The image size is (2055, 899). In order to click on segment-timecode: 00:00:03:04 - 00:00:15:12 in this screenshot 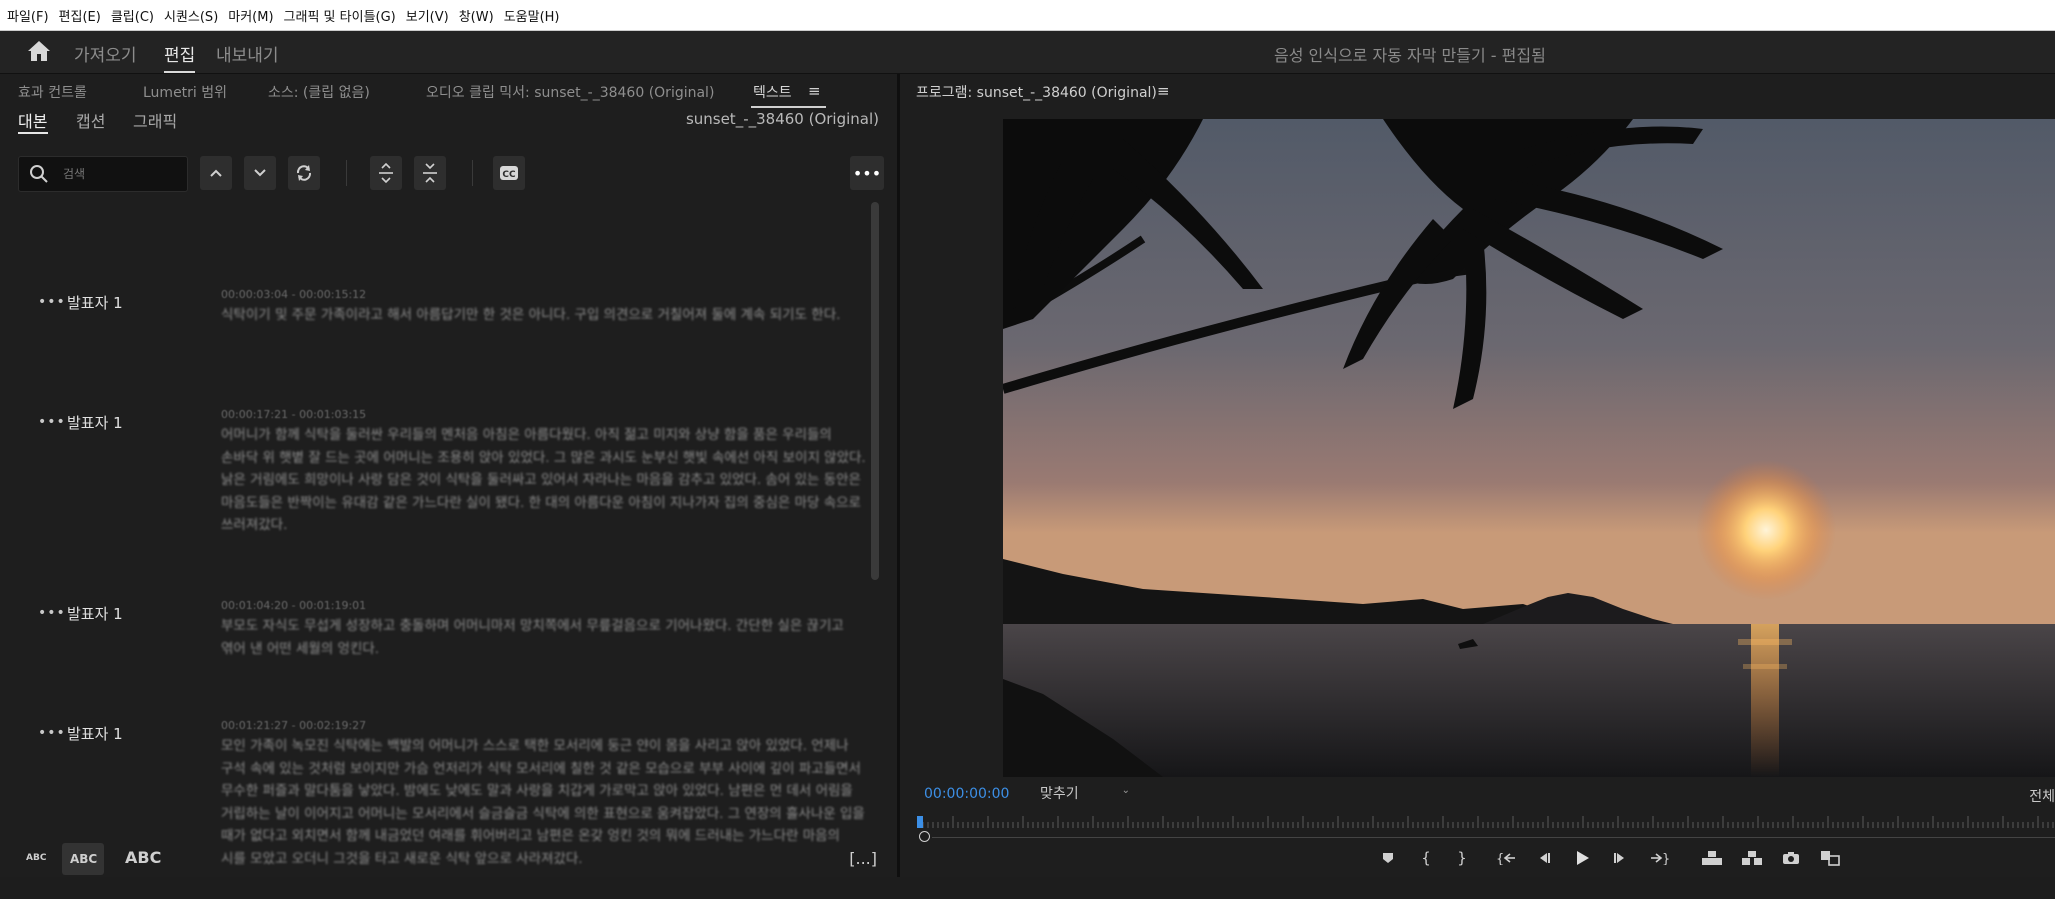, I will do `click(294, 294)`.